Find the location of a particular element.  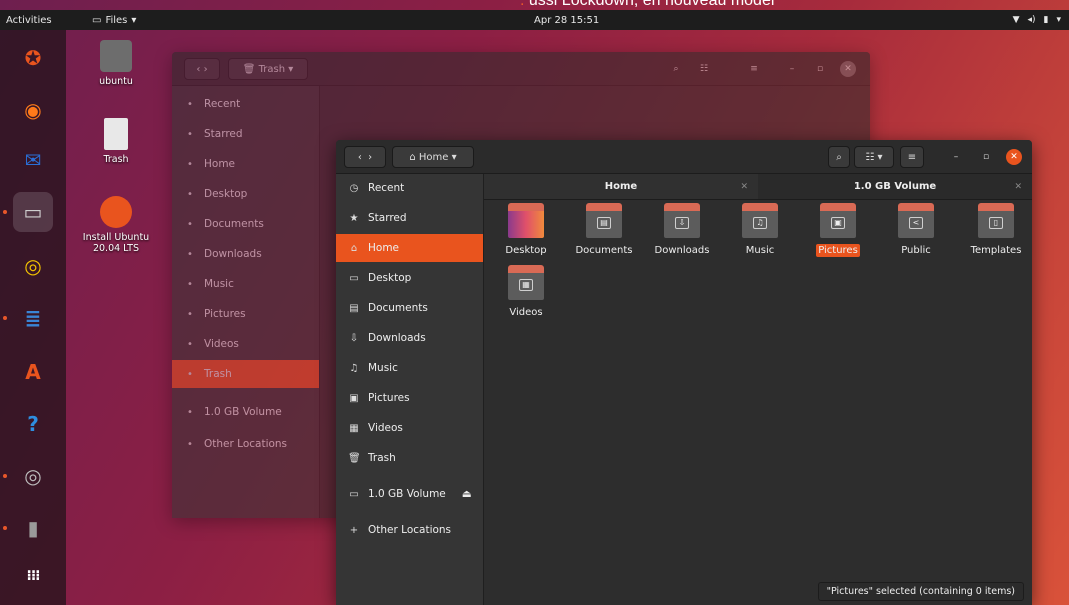

location-button: ⌂ Home ▾ is located at coordinates (433, 157).